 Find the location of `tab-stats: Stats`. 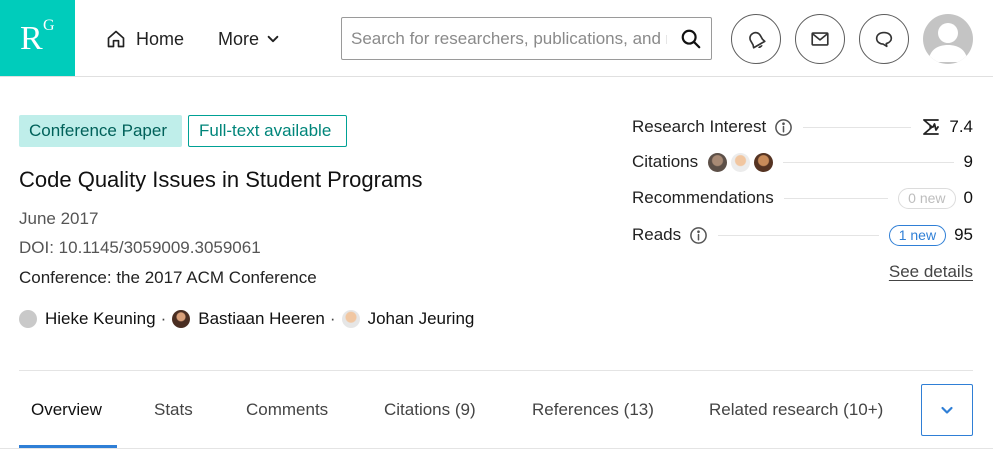

tab-stats: Stats is located at coordinates (173, 410).